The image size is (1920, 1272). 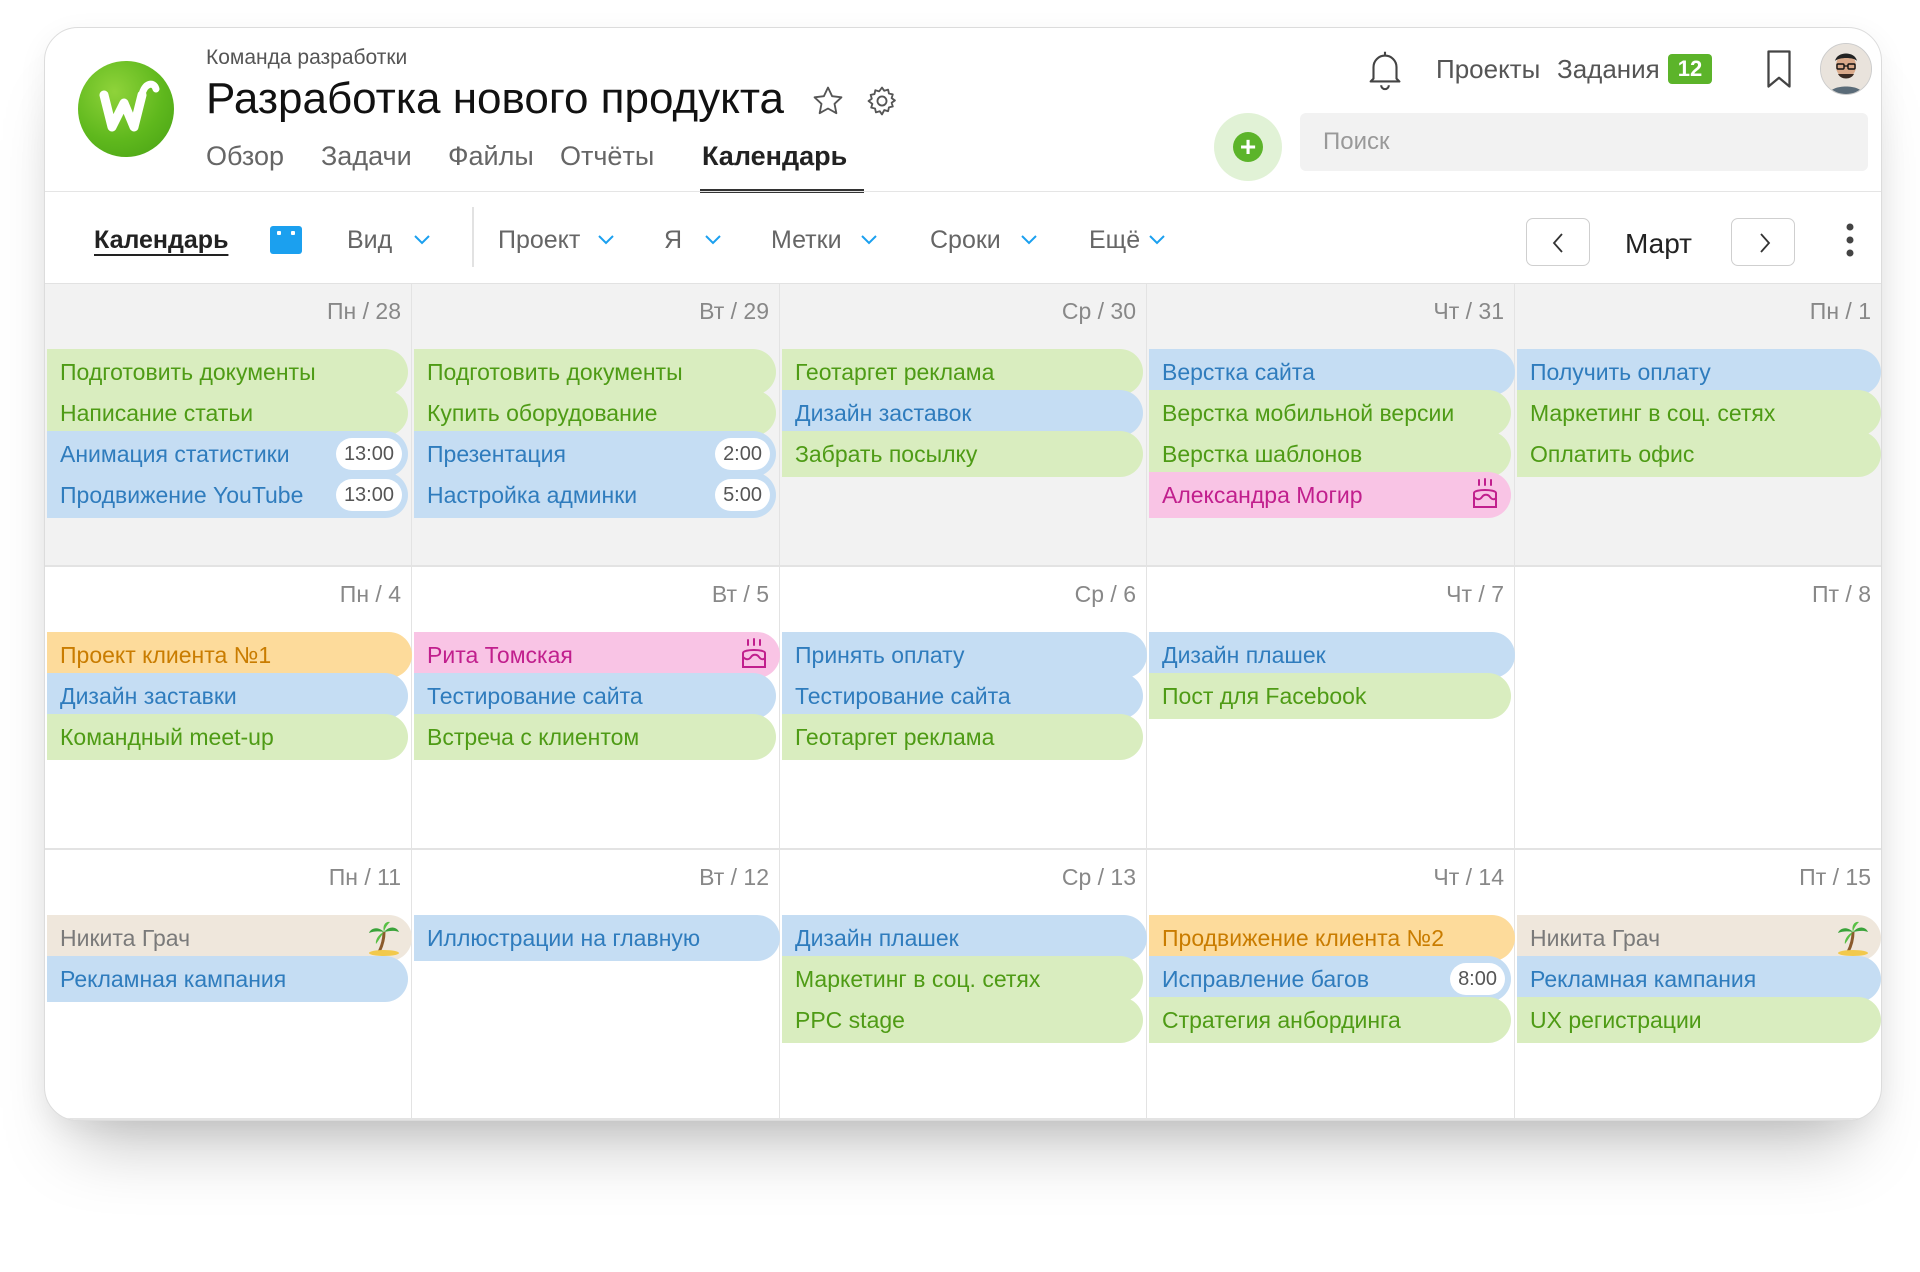 I want to click on calendar-day-cell: Пн / 11 Никита Грач Рекламная кампания, so click(x=228, y=985).